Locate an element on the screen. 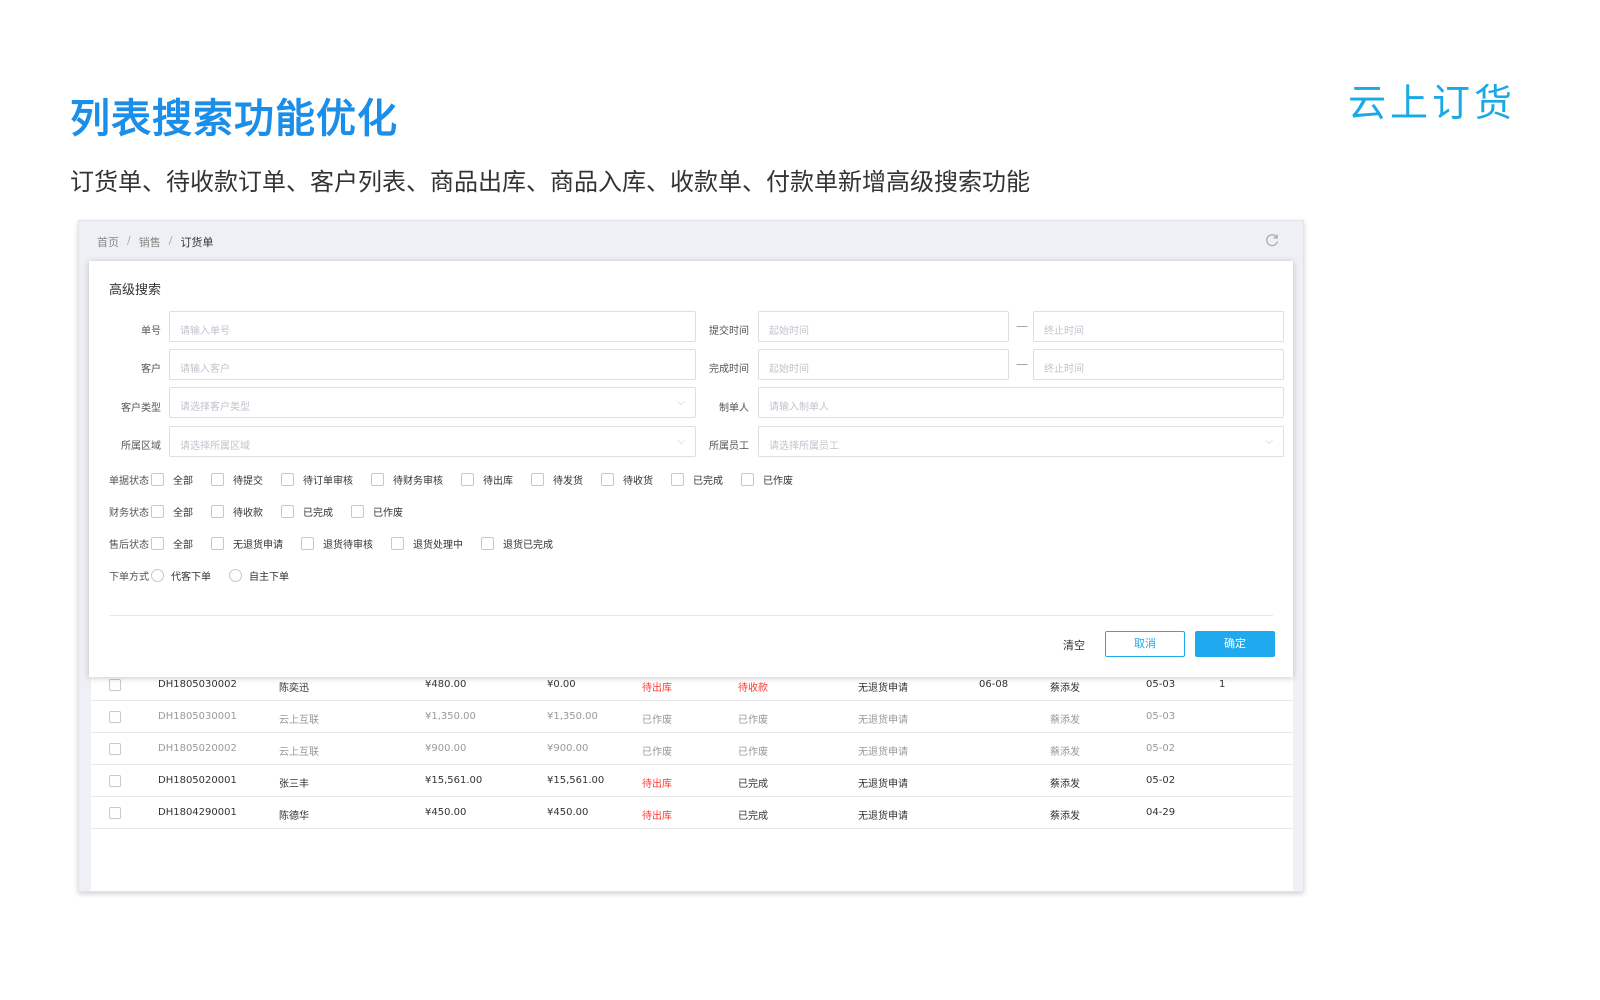 The height and width of the screenshot is (1000, 1600). order-method-row: 下单方式 代客下单 自主下单 is located at coordinates (208, 575).